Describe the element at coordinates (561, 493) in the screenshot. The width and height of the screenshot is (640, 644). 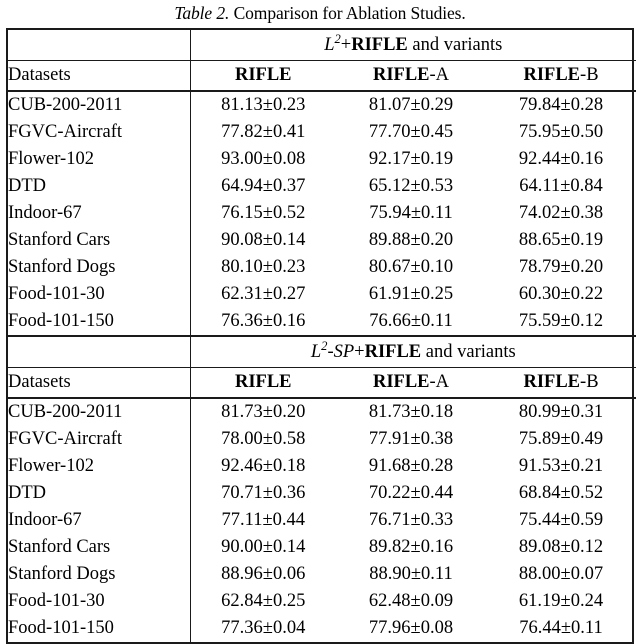
I see `accuracy-cell-3: 68.84±0.52` at that location.